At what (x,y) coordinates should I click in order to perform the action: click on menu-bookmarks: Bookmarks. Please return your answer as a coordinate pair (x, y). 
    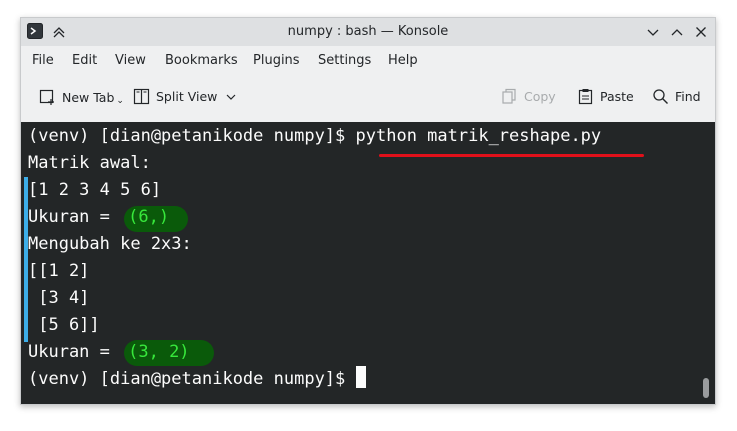
    Looking at the image, I should click on (201, 60).